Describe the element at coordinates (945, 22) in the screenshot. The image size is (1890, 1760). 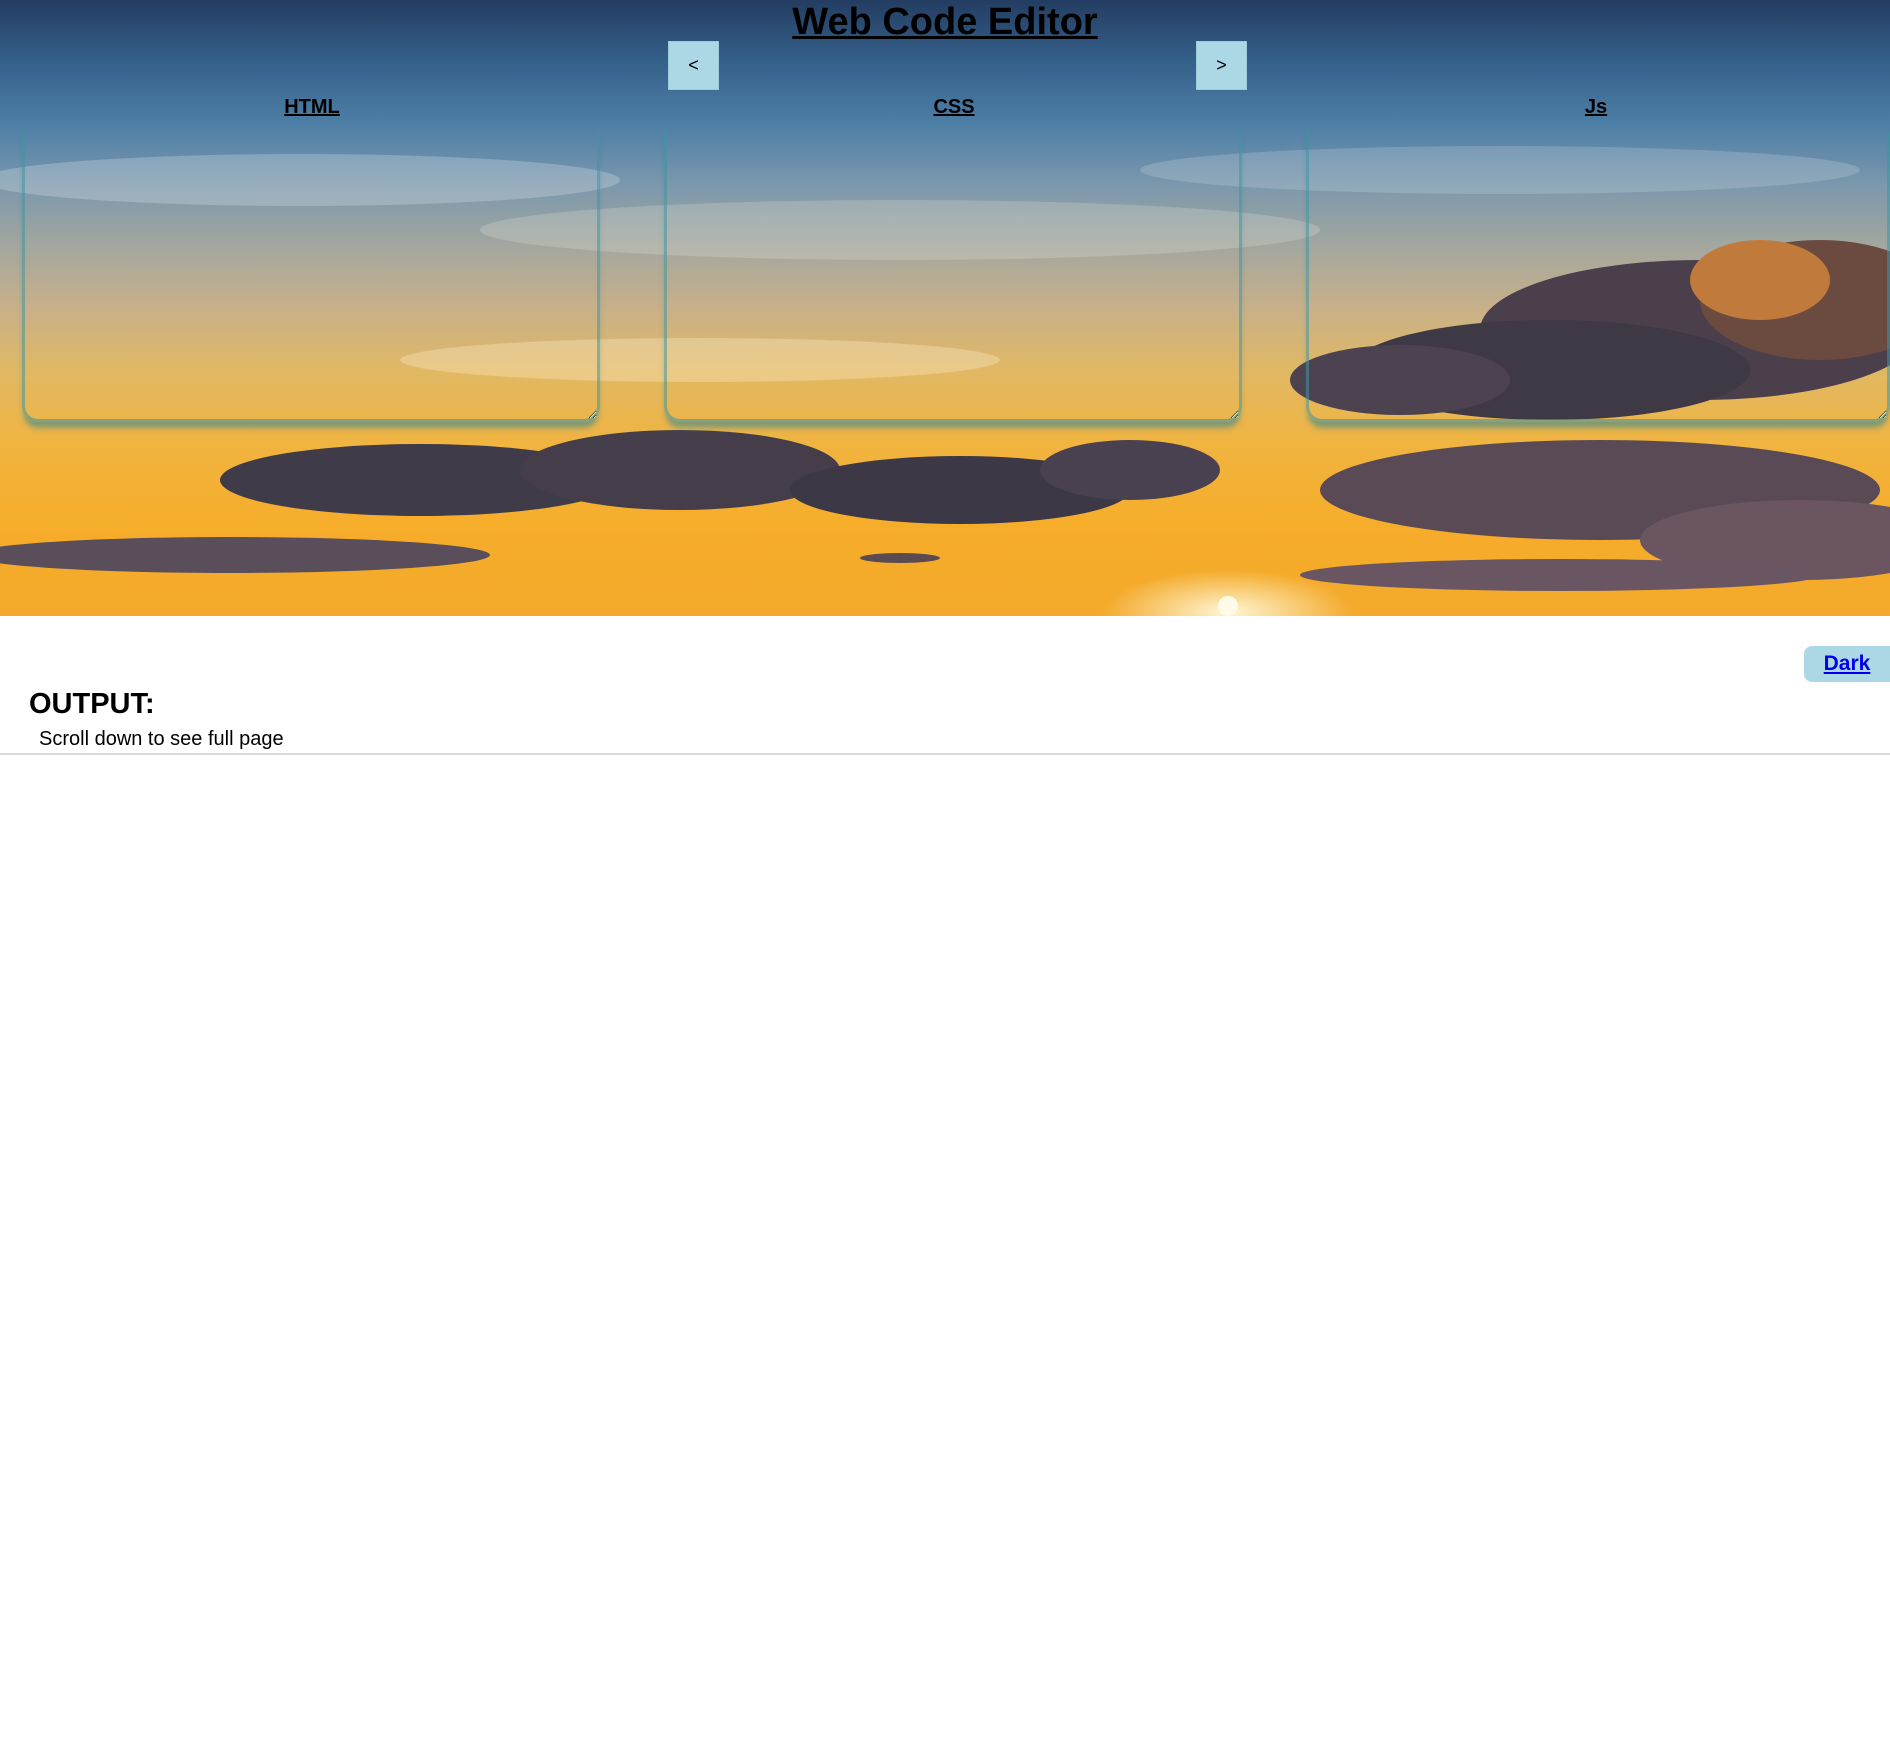
I see `page-title: Web Code Editor` at that location.